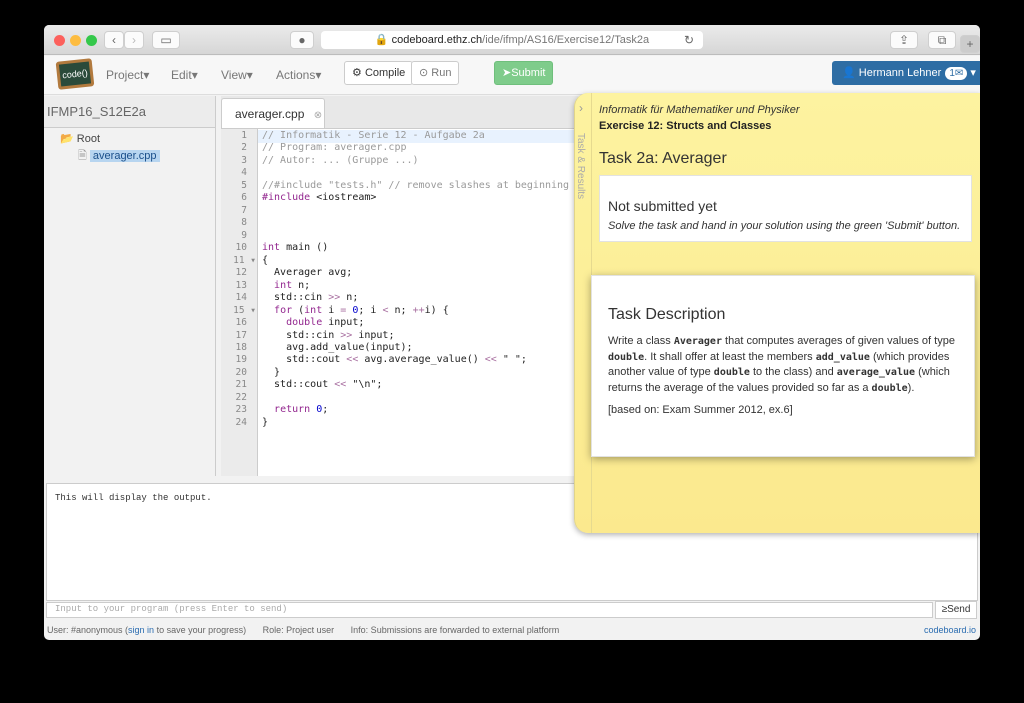 This screenshot has width=1024, height=703. I want to click on file-tree-panel: IFMP16_S12E2a 📂 Root 🗎 averager.cpp, so click(130, 286).